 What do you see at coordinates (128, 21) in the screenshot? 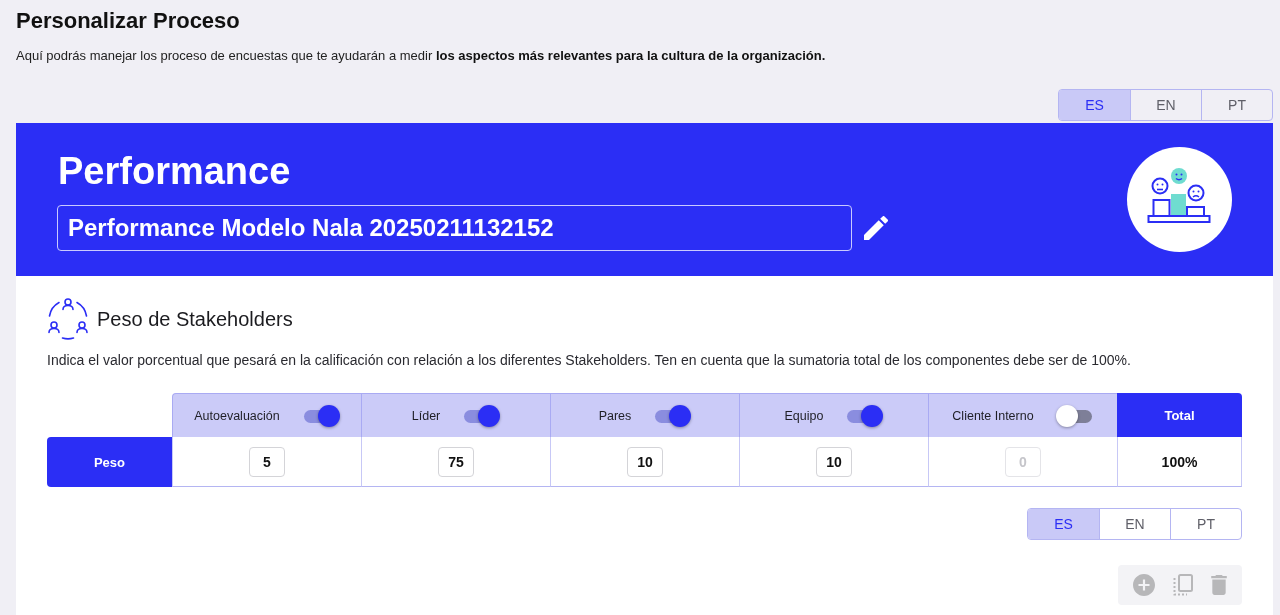
I see `page-title: Personalizar Proceso` at bounding box center [128, 21].